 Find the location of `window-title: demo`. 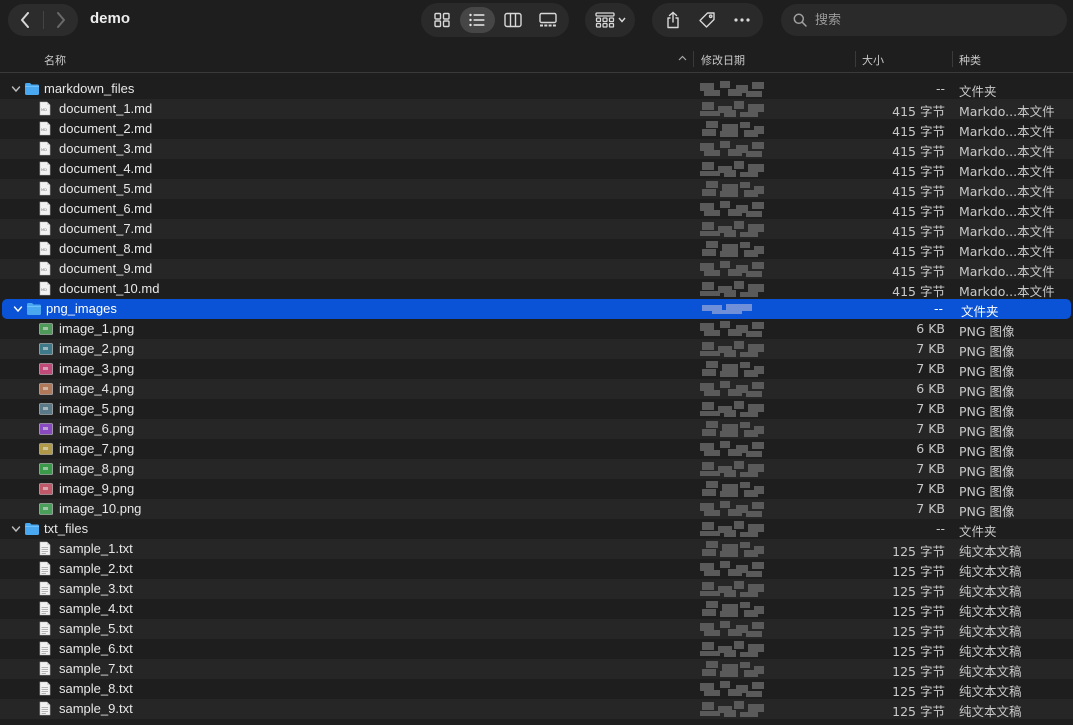

window-title: demo is located at coordinates (110, 18).